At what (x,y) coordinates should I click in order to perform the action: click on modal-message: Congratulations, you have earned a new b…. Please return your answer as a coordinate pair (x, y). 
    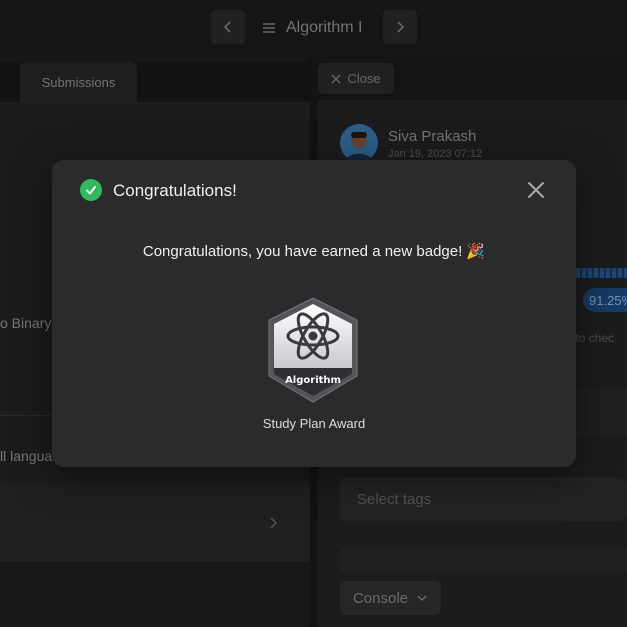
    Looking at the image, I should click on (314, 251).